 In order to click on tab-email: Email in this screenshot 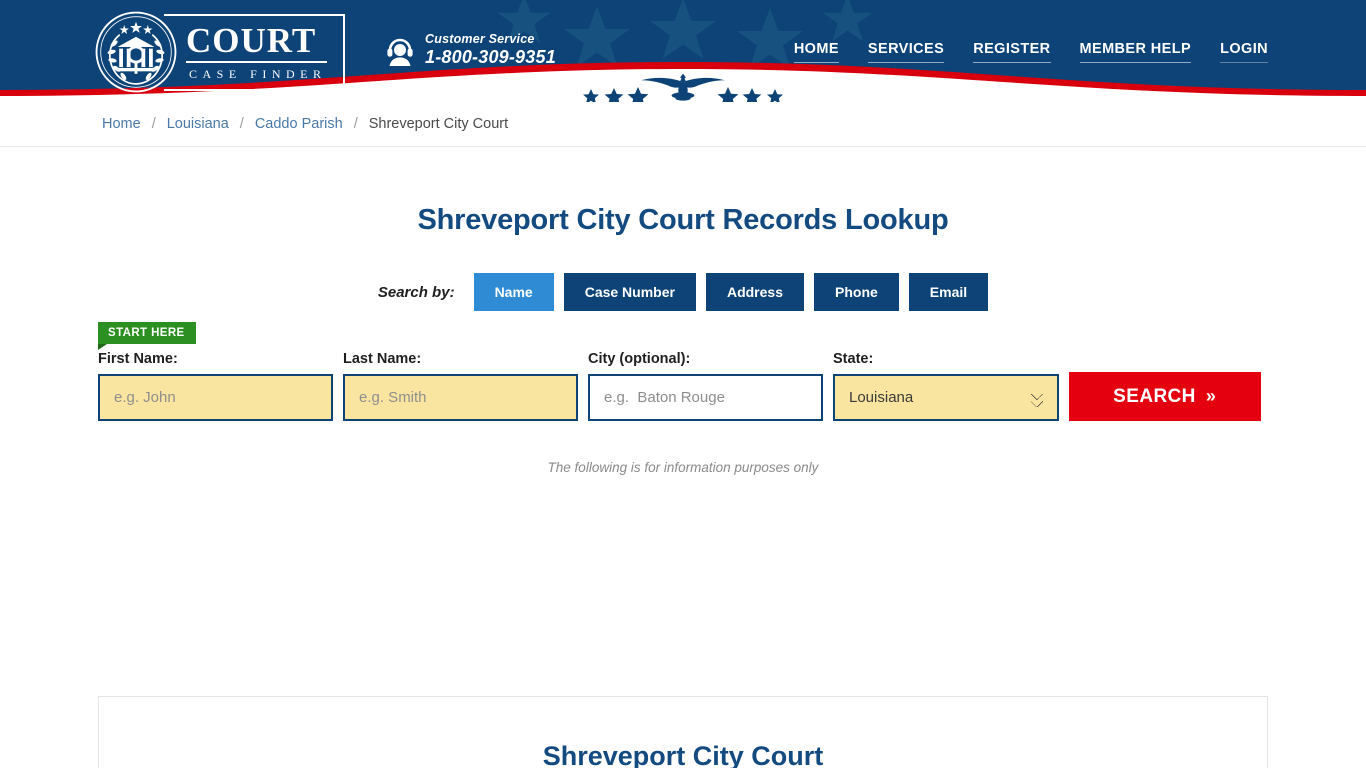, I will do `click(948, 292)`.